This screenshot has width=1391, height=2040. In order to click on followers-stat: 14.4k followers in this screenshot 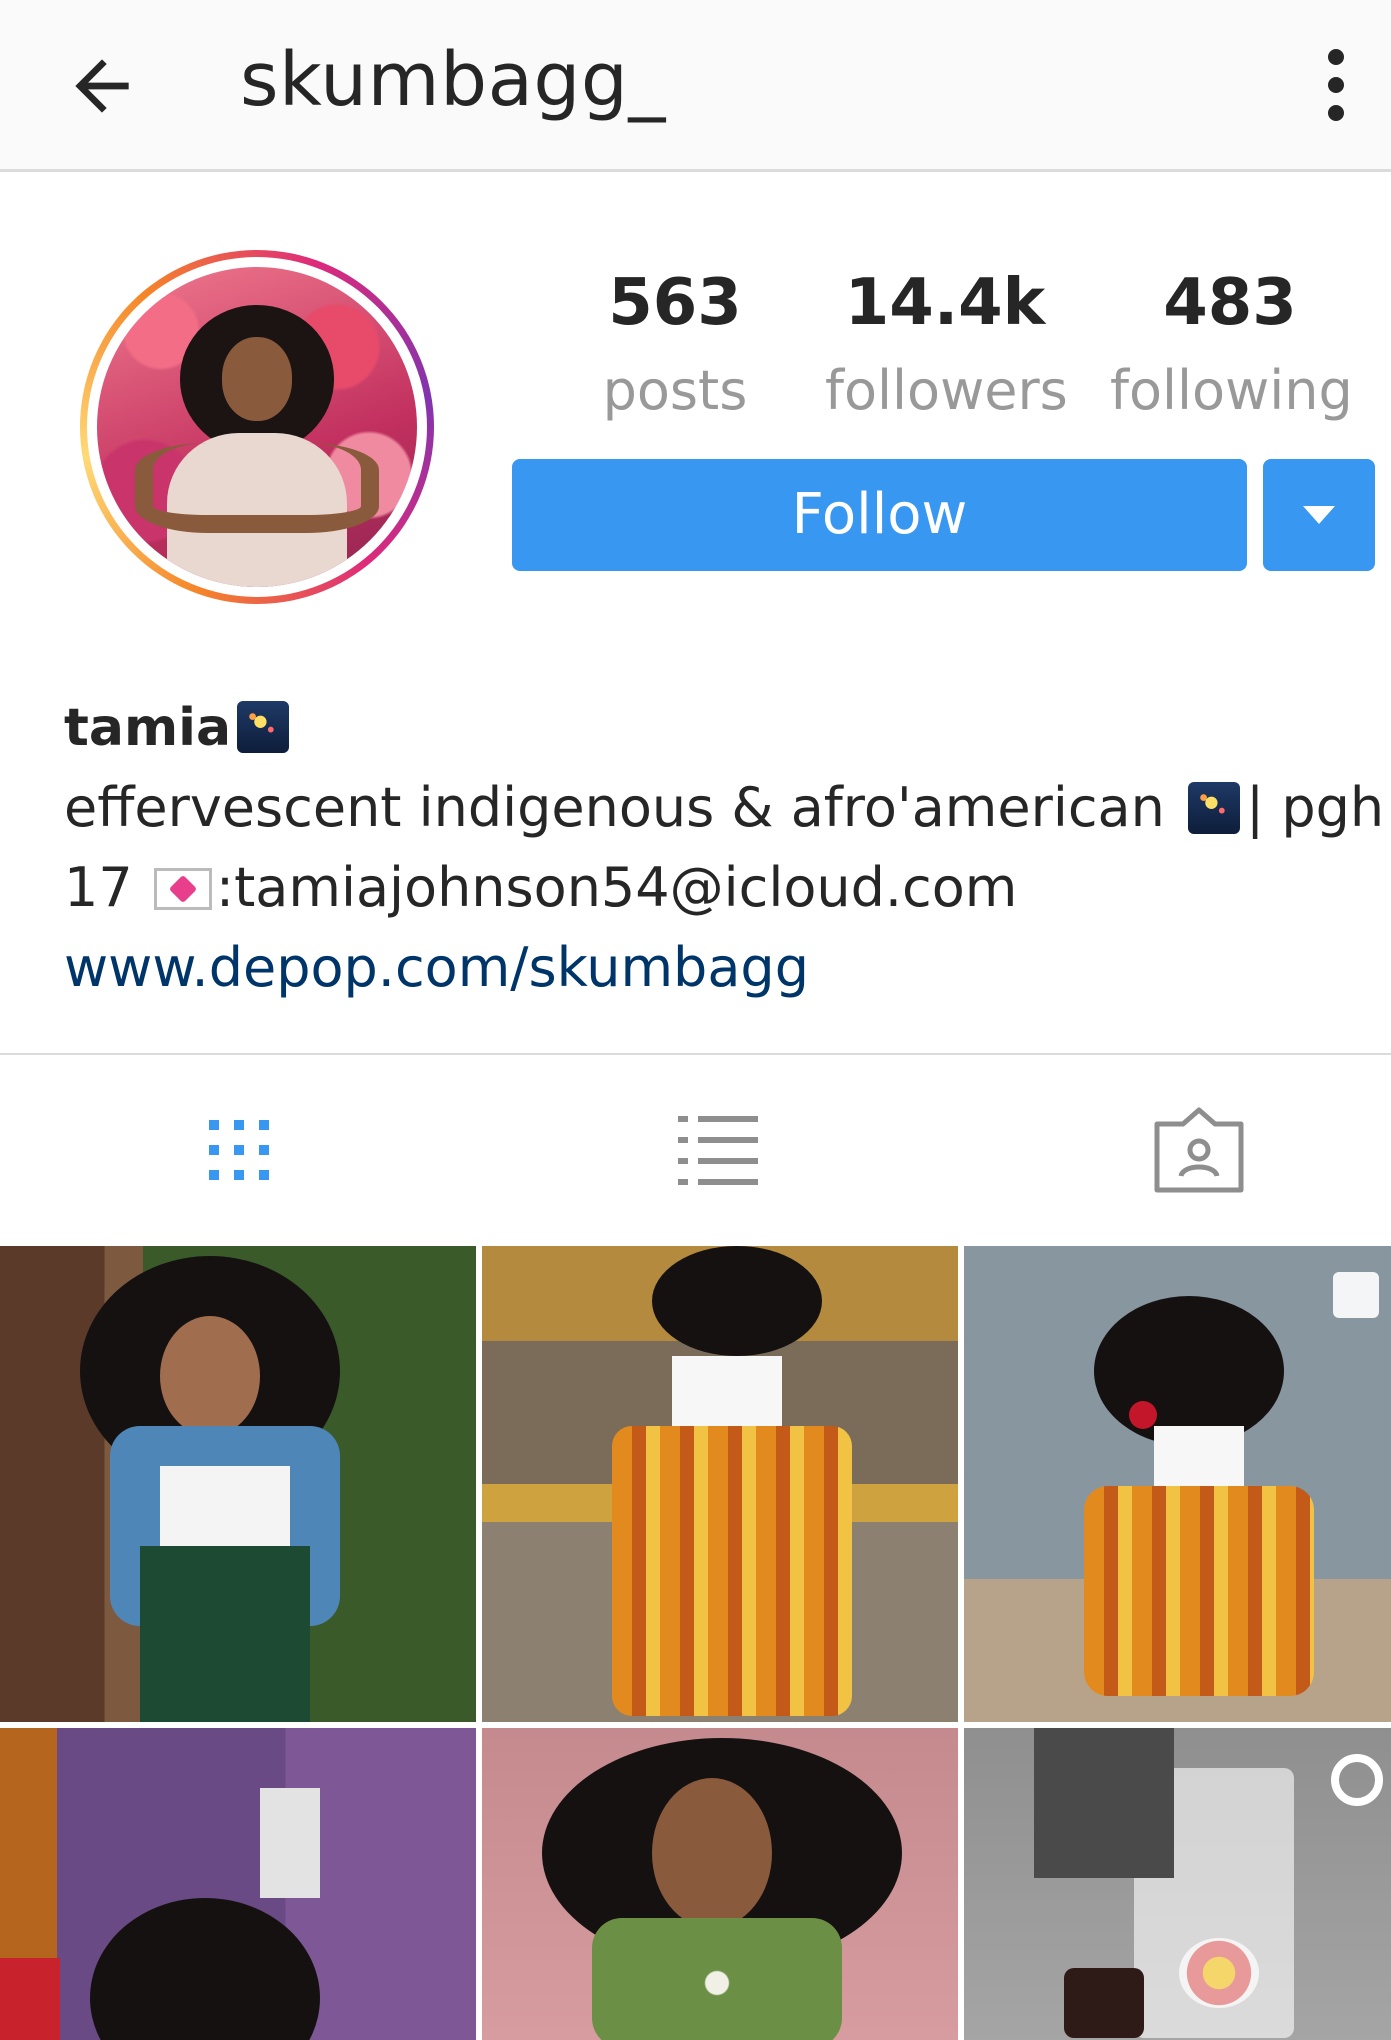, I will do `click(946, 343)`.